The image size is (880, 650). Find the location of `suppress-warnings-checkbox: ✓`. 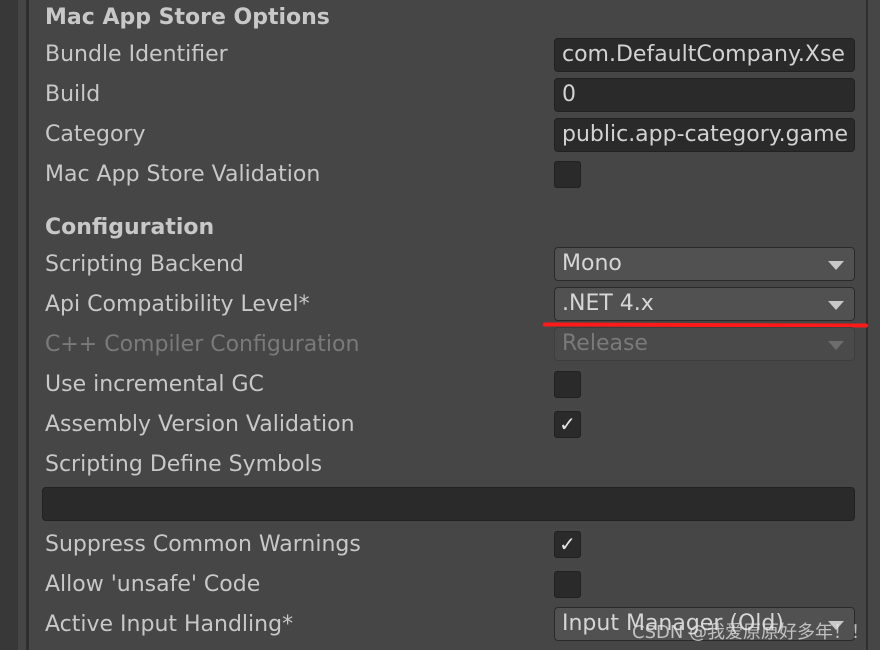

suppress-warnings-checkbox: ✓ is located at coordinates (567, 544).